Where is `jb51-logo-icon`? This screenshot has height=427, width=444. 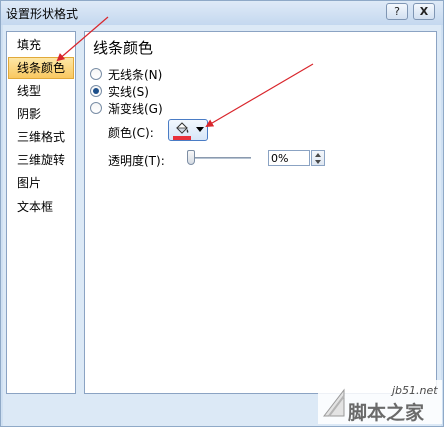 jb51-logo-icon is located at coordinates (333, 402).